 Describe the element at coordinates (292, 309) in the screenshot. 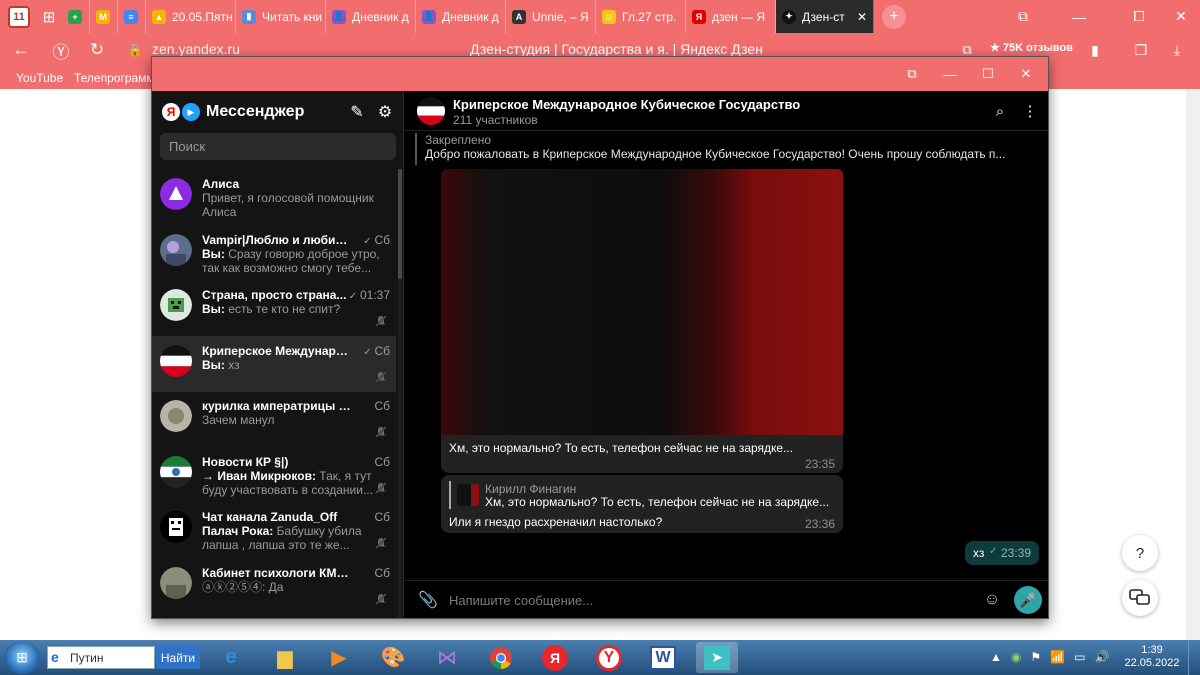

I see `chat-preview: Вы: есть те кто не спит?` at that location.